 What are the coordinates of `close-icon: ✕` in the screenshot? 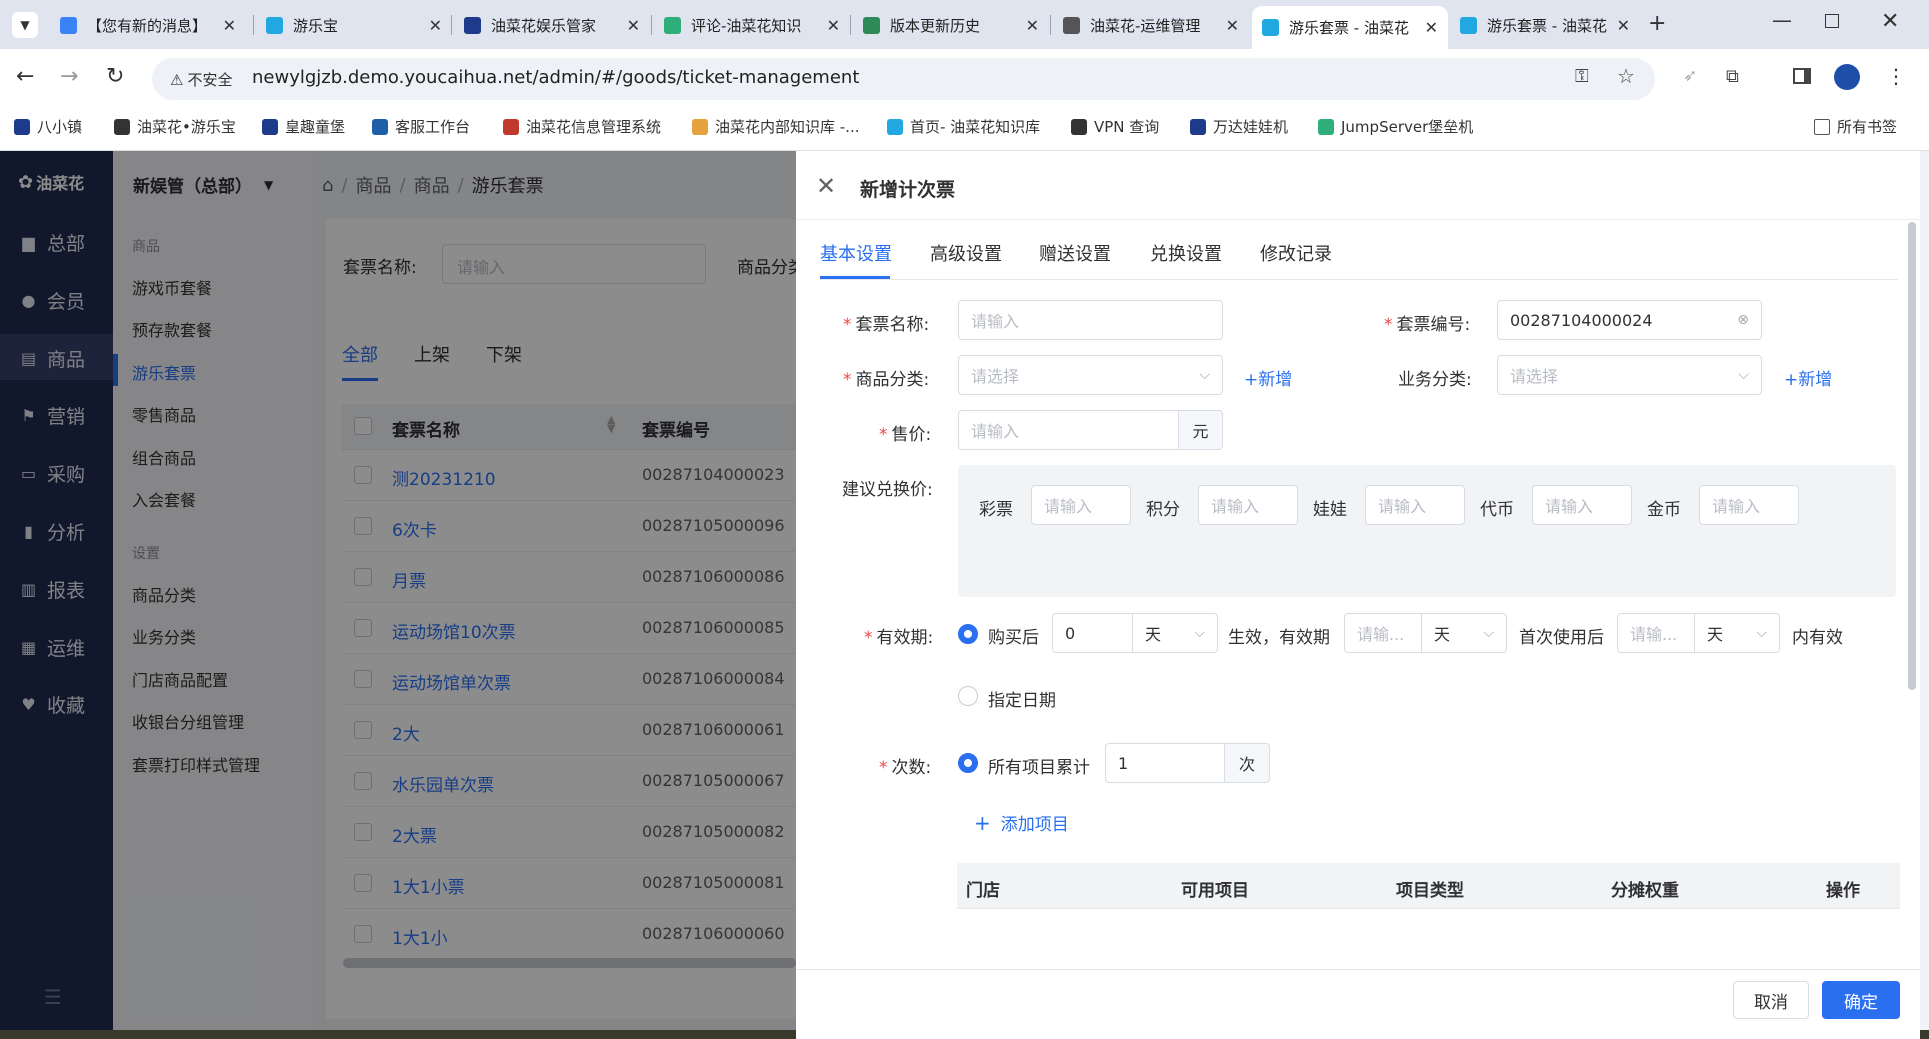 It's located at (826, 186).